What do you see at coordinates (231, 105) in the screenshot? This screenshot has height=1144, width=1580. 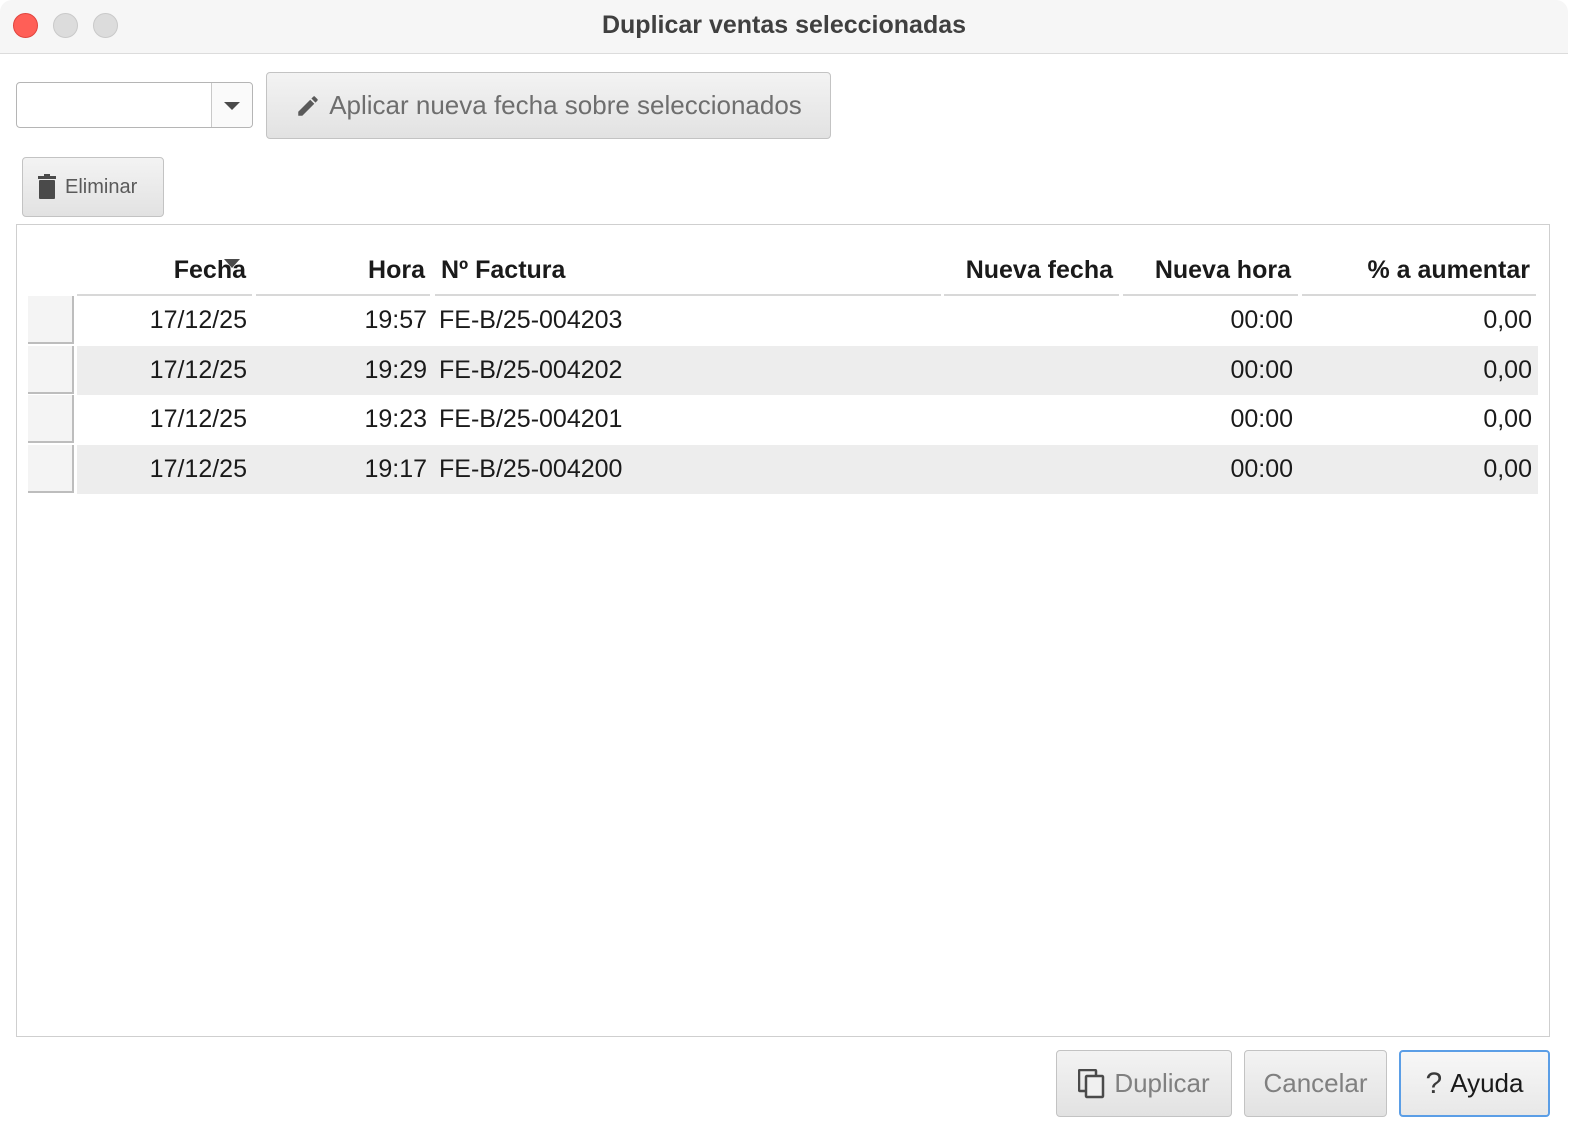 I see `chevron-down-icon` at bounding box center [231, 105].